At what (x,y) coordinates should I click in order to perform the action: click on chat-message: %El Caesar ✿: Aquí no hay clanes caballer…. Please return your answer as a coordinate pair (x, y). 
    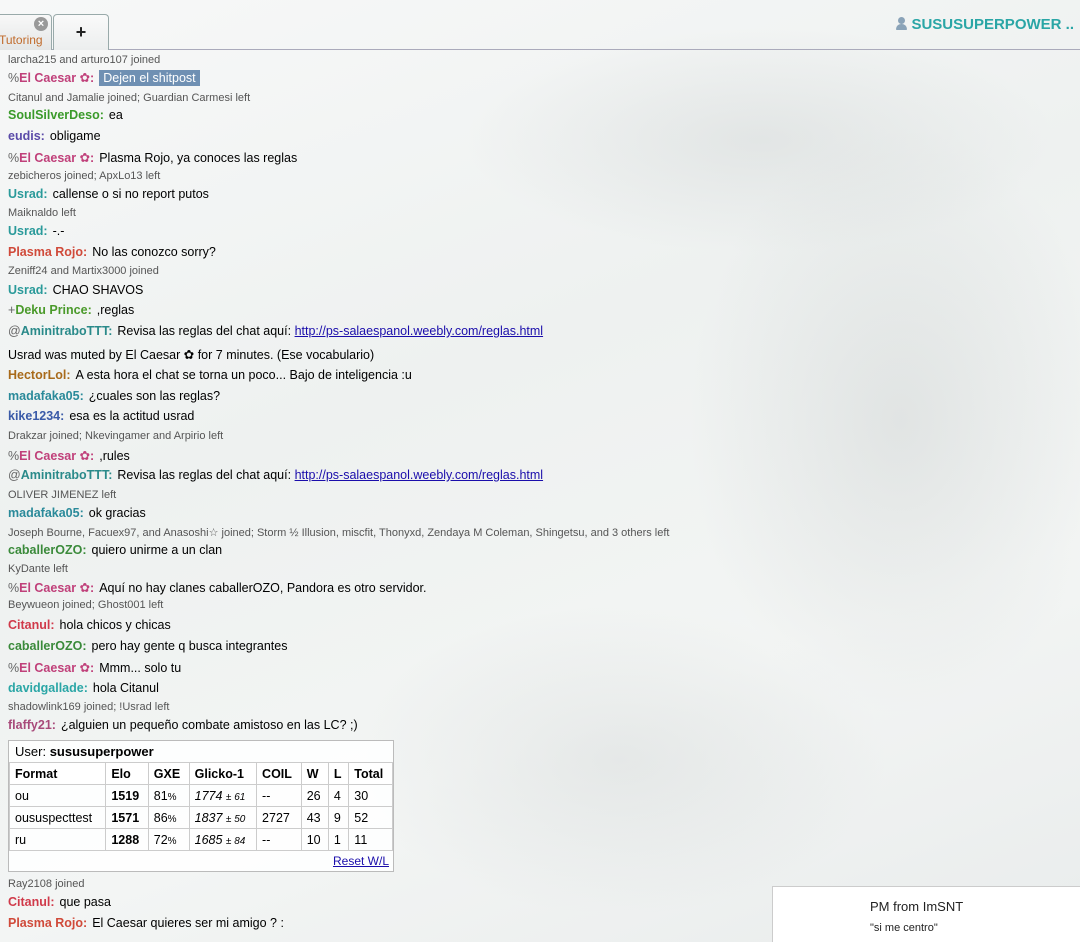
    Looking at the image, I should click on (217, 587).